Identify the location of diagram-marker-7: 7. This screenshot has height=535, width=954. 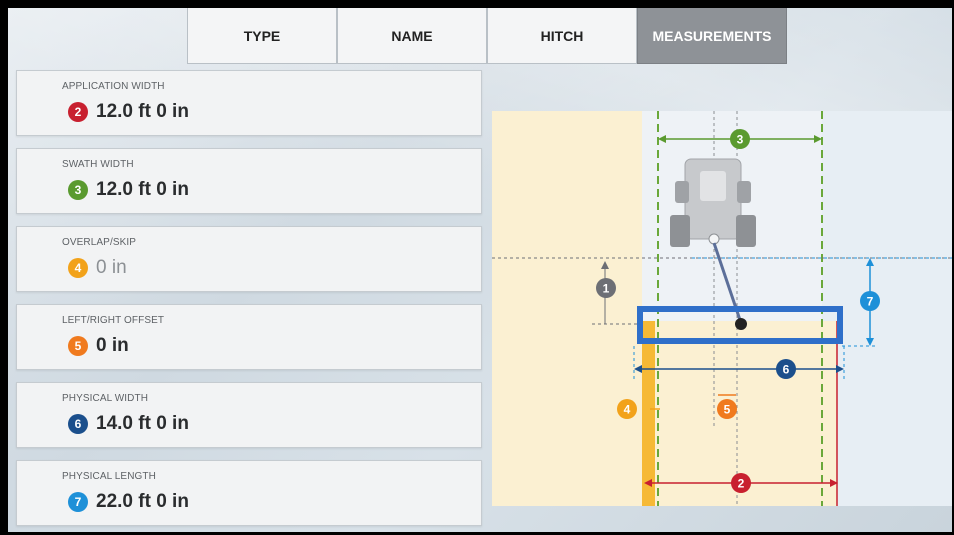
(870, 301).